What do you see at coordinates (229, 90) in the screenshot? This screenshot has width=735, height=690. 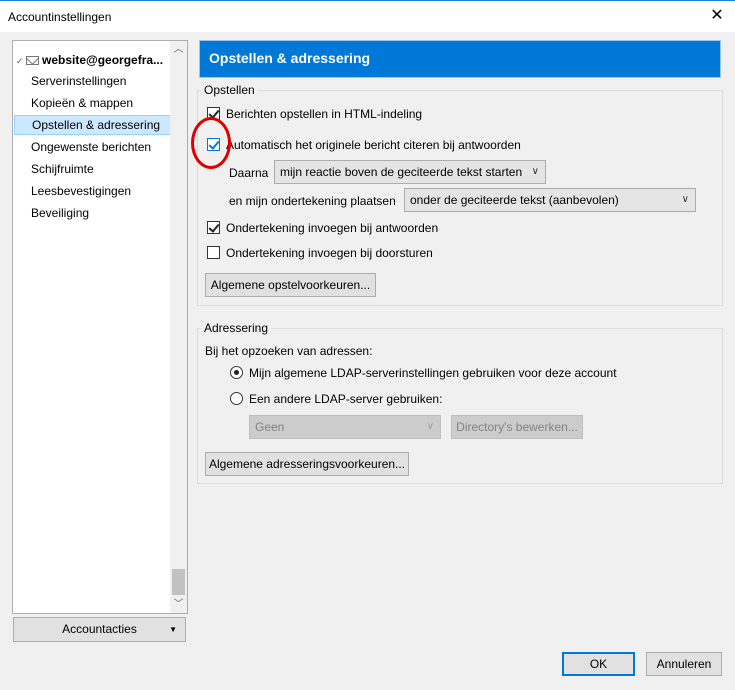 I see `compose-legend: Opstellen` at bounding box center [229, 90].